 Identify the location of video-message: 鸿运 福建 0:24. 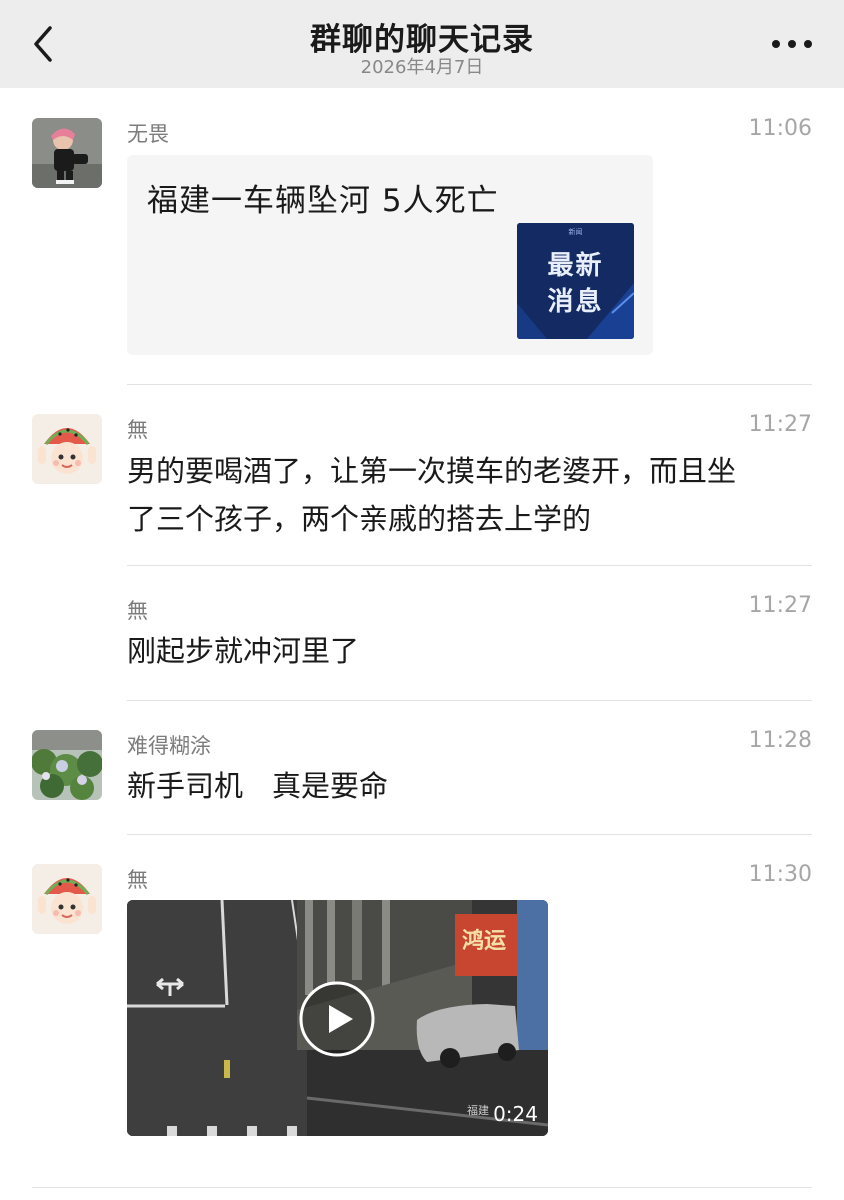
(337, 1018).